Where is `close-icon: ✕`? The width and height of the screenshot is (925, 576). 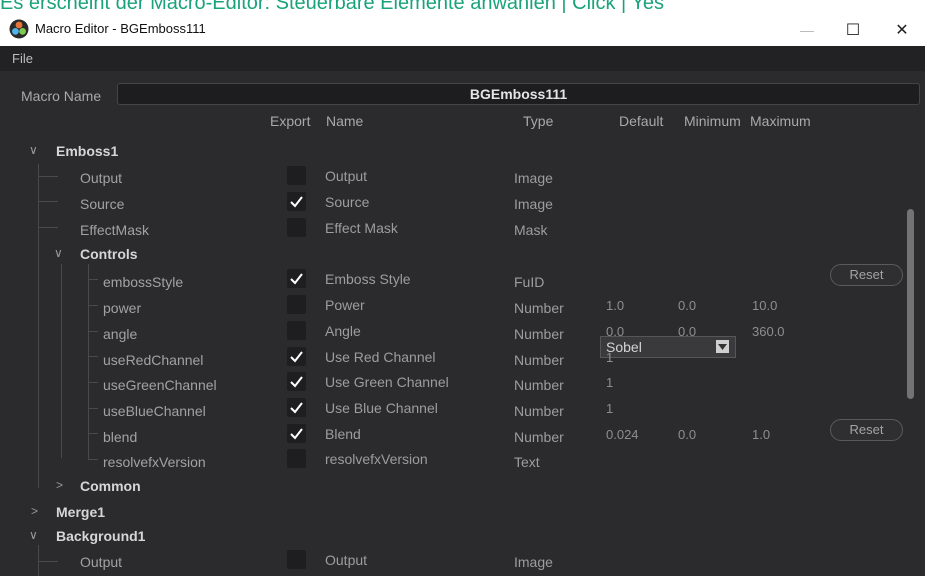 close-icon: ✕ is located at coordinates (902, 30).